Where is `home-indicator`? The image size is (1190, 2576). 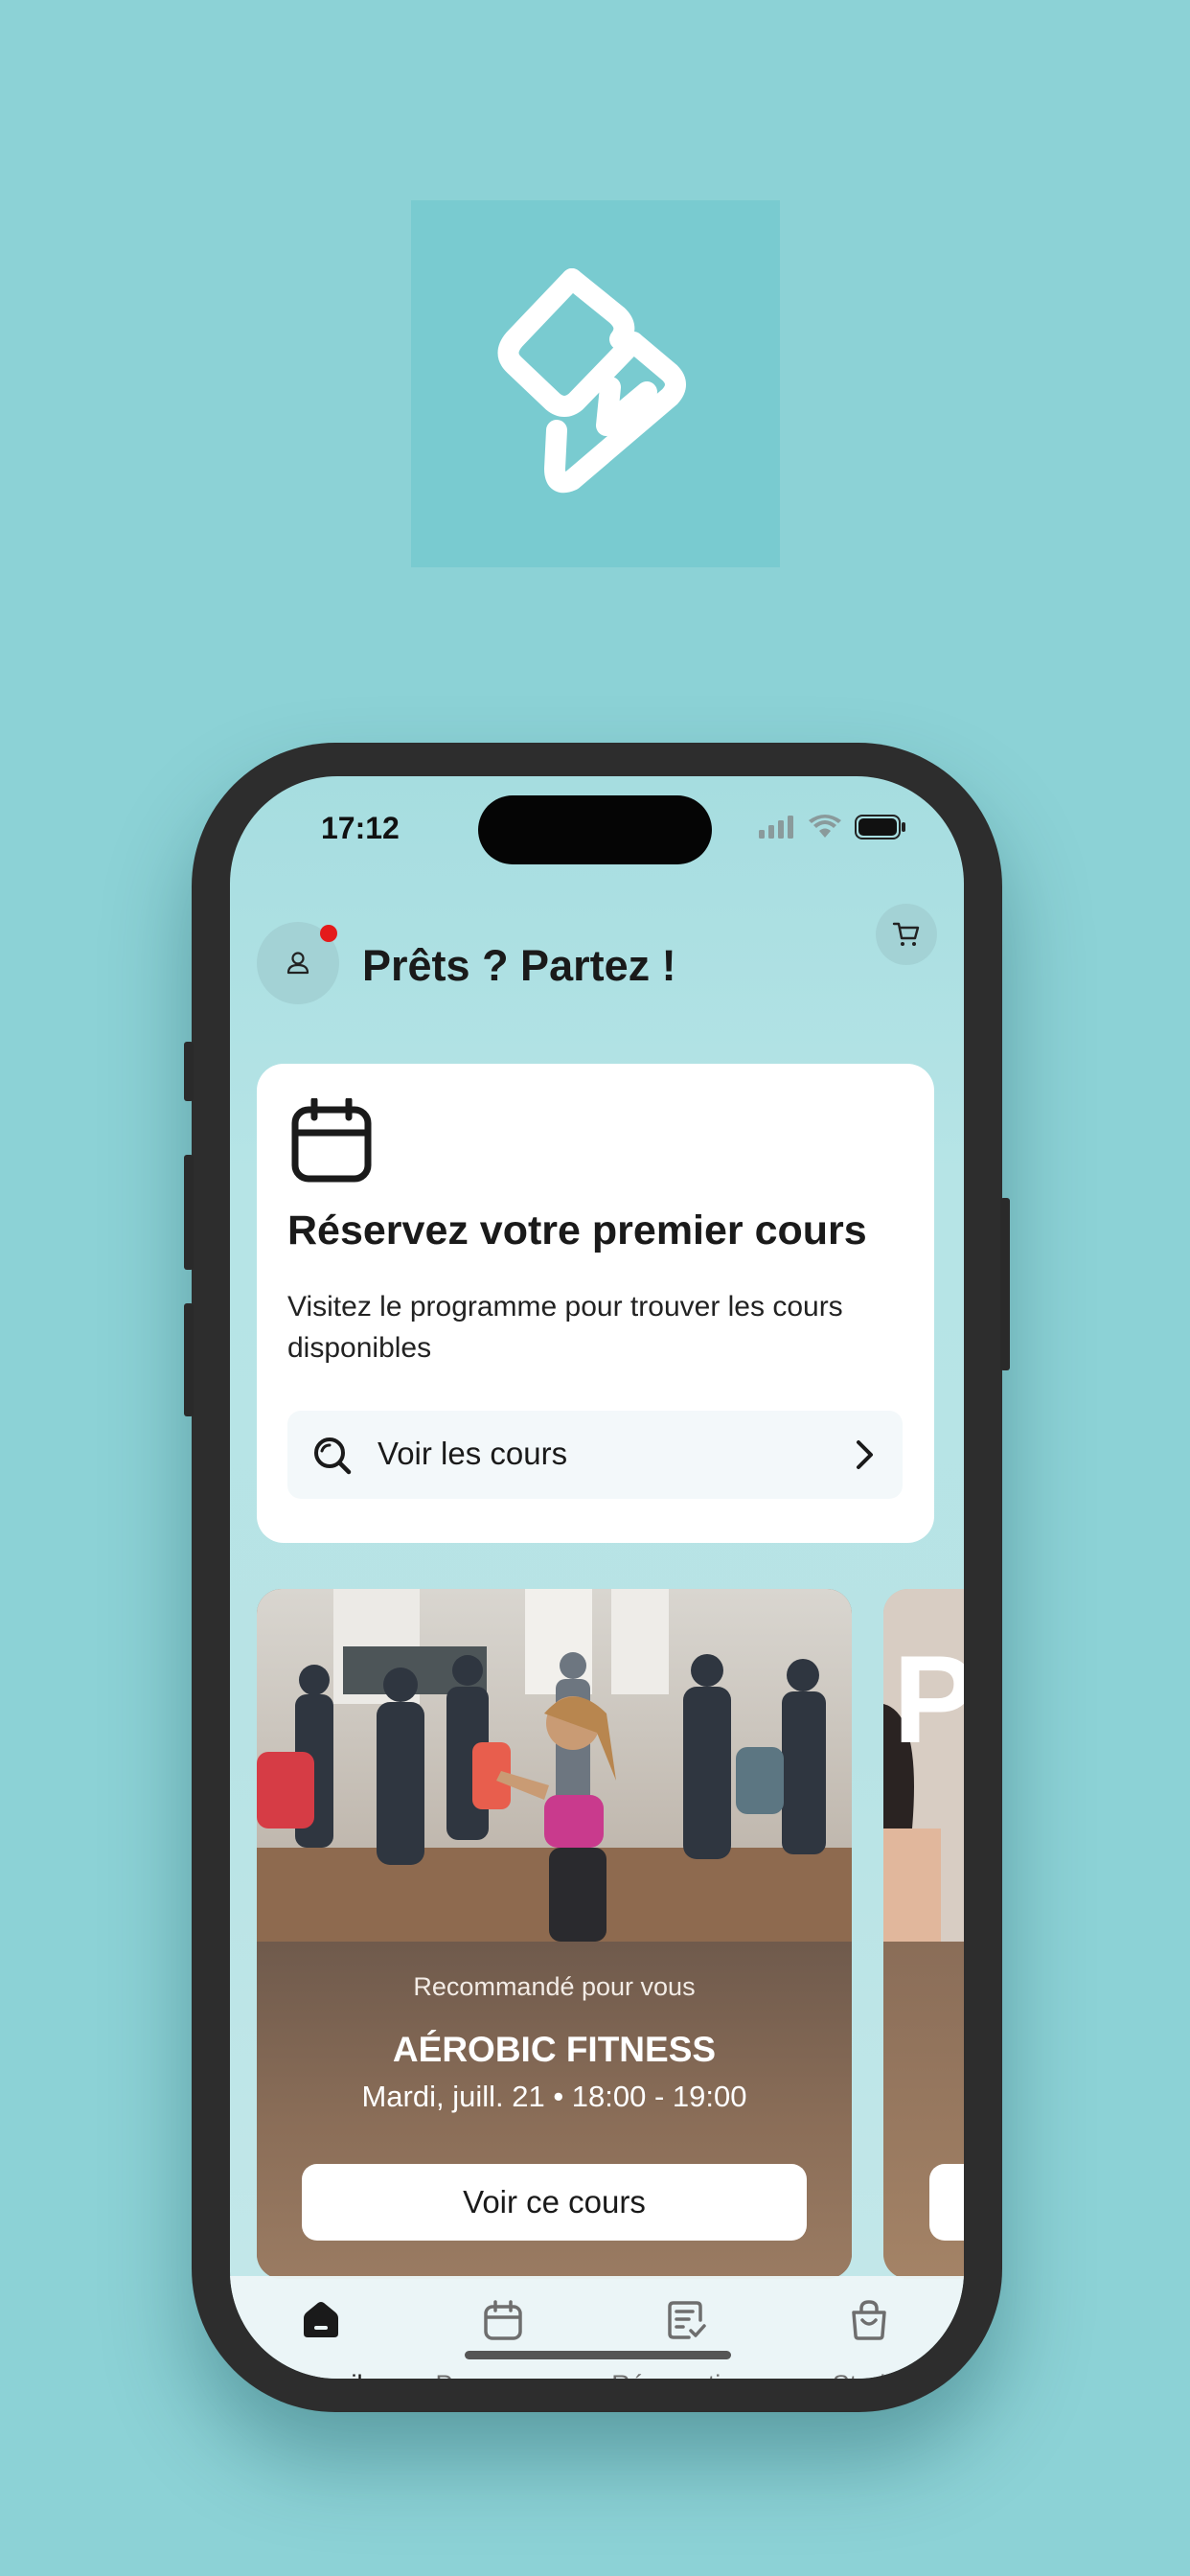 home-indicator is located at coordinates (598, 2355).